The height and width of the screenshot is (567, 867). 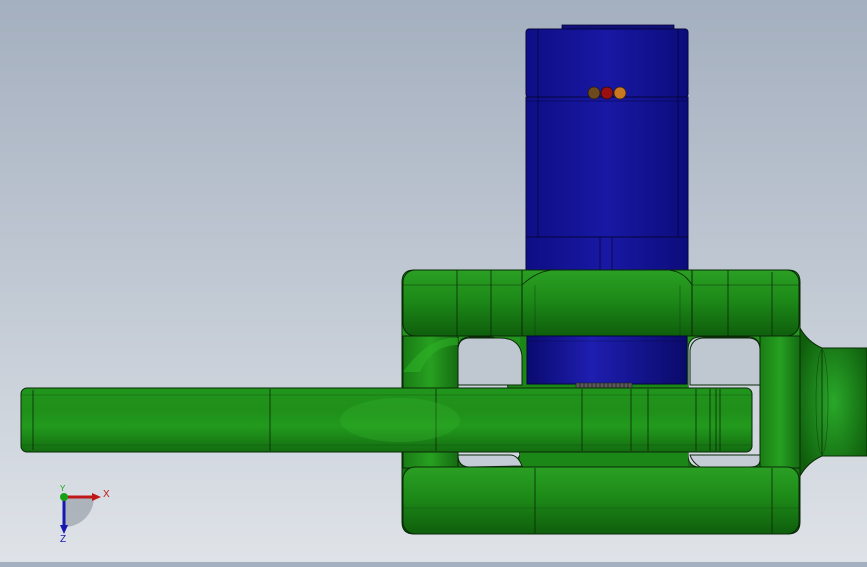 What do you see at coordinates (607, 167) in the screenshot?
I see `motor-body-lower` at bounding box center [607, 167].